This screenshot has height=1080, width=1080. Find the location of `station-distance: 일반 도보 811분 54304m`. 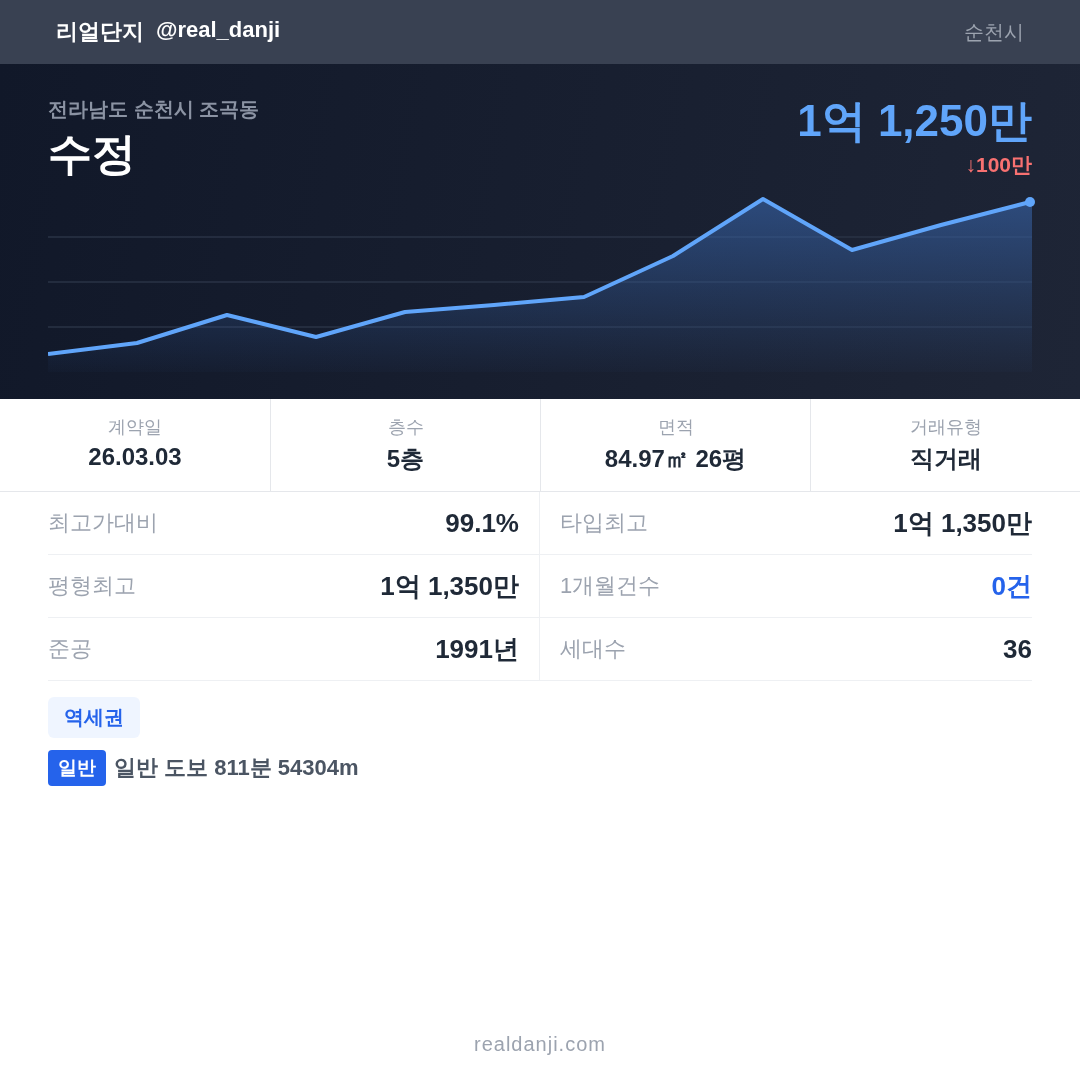

station-distance: 일반 도보 811분 54304m is located at coordinates (236, 768).